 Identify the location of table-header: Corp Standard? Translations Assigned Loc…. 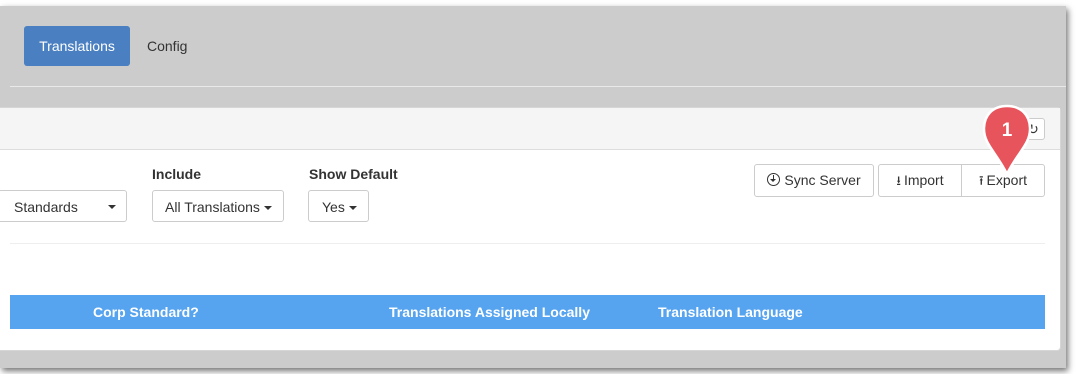
(527, 312).